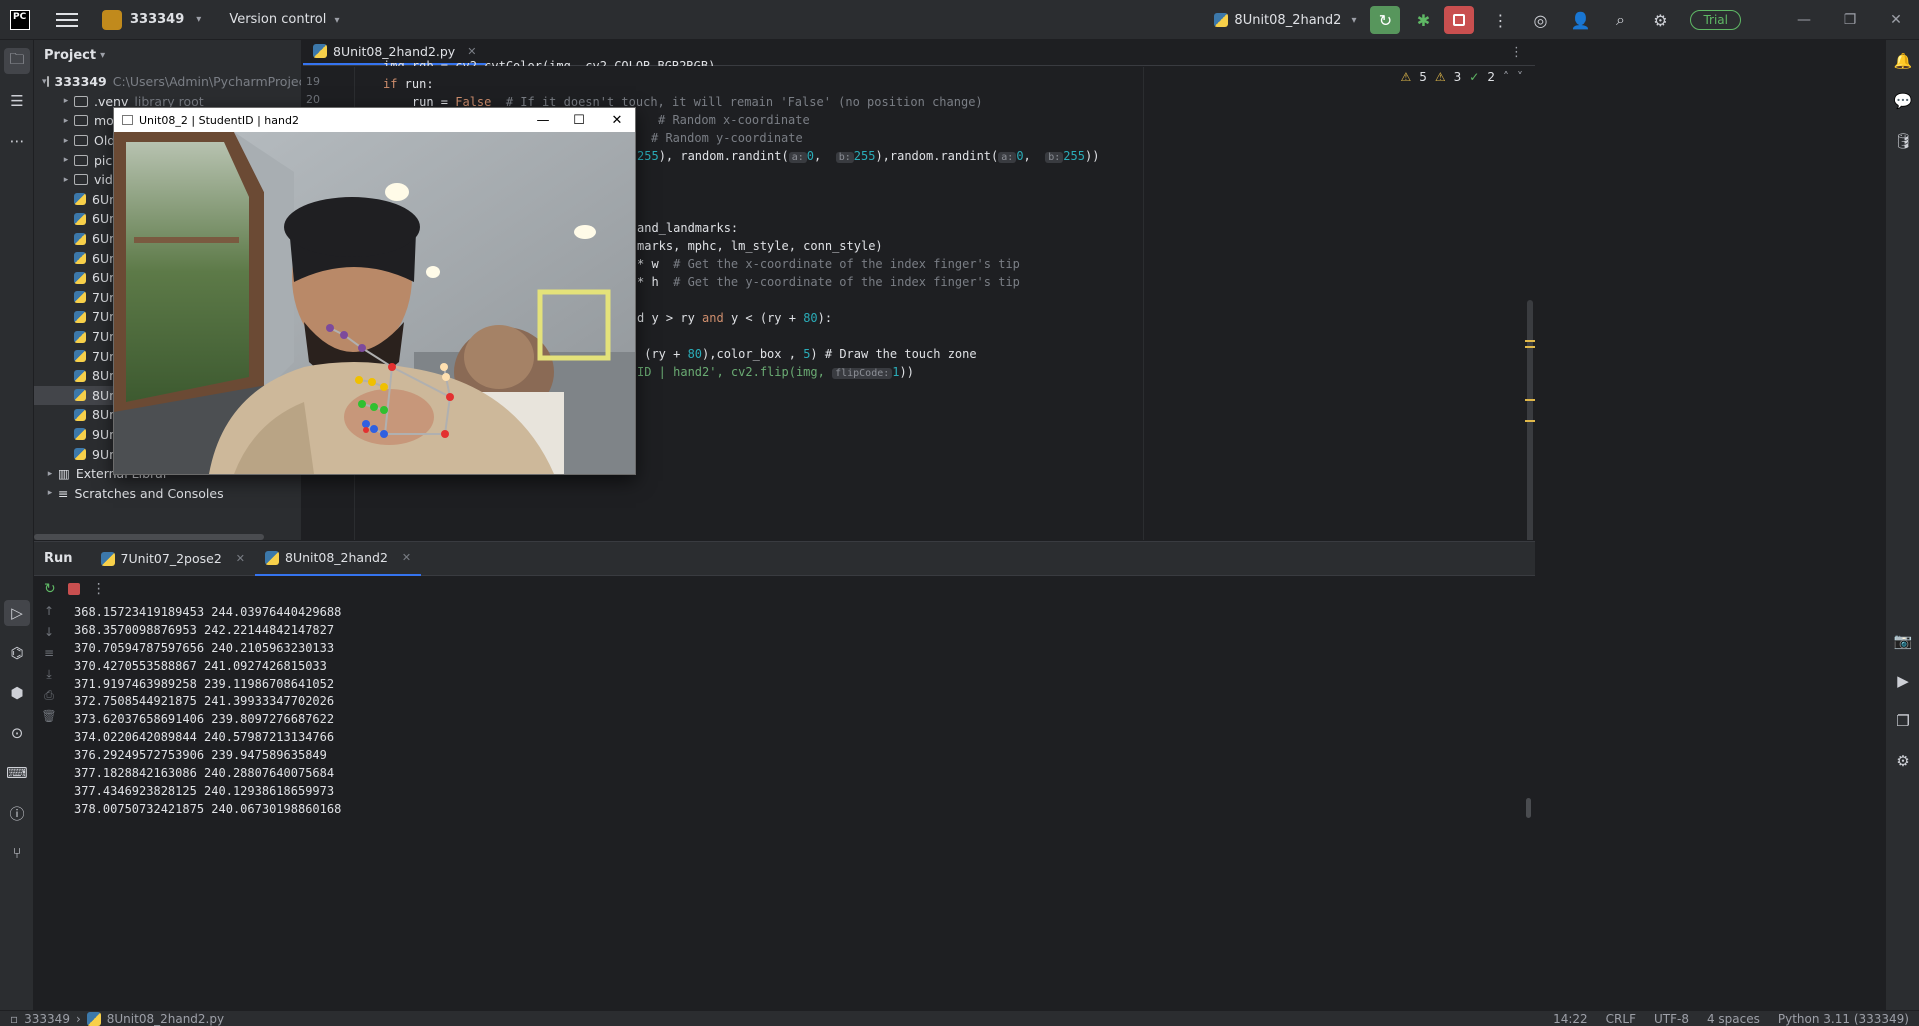 The width and height of the screenshot is (1919, 1026). Describe the element at coordinates (1406, 77) in the screenshot. I see `warning-icon: ⚠` at that location.